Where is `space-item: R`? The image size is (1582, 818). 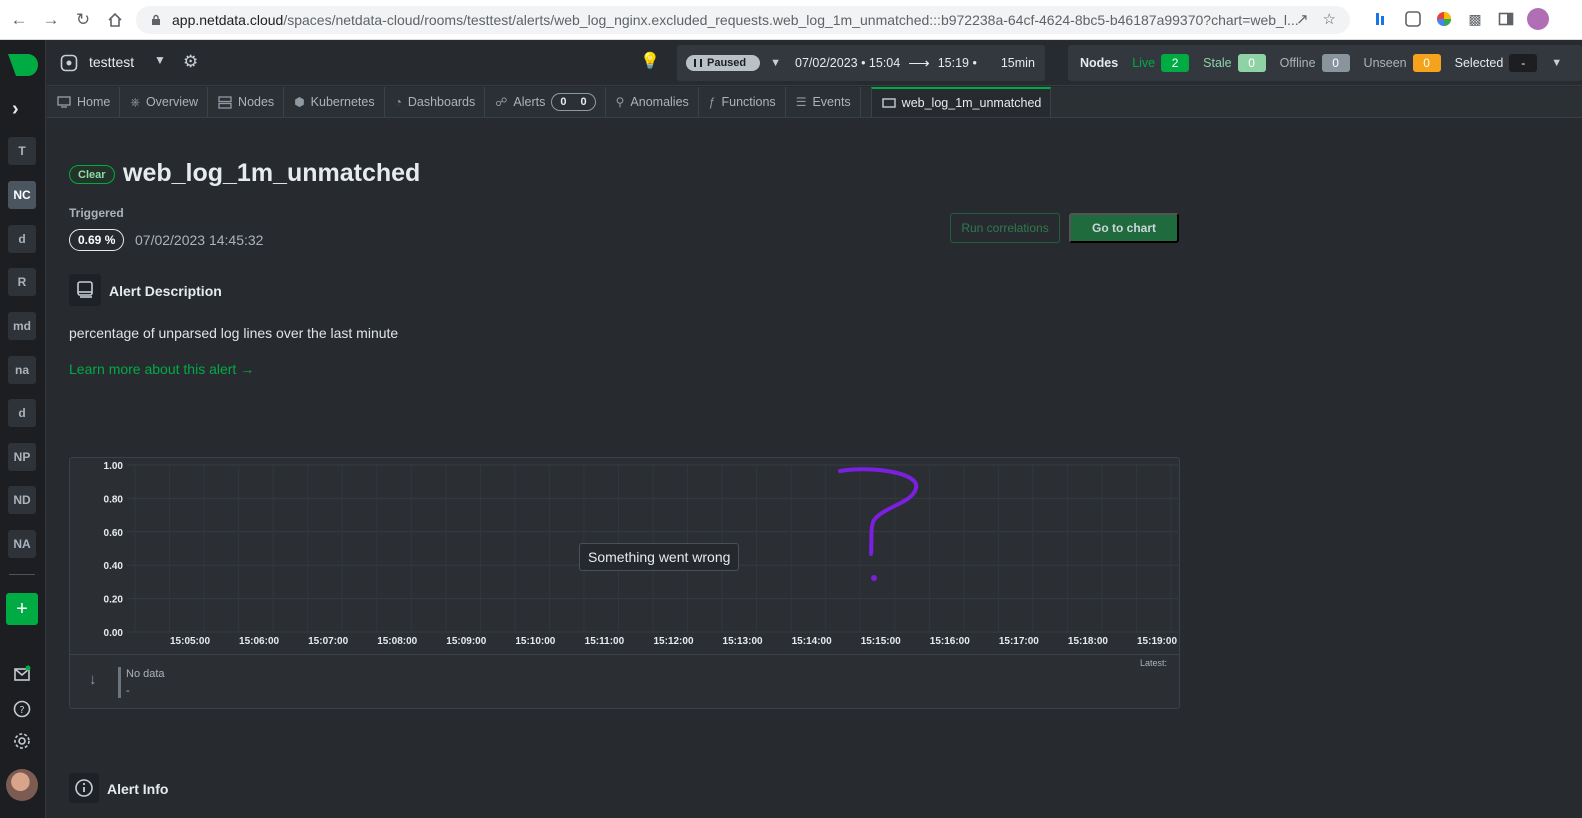 space-item: R is located at coordinates (22, 282).